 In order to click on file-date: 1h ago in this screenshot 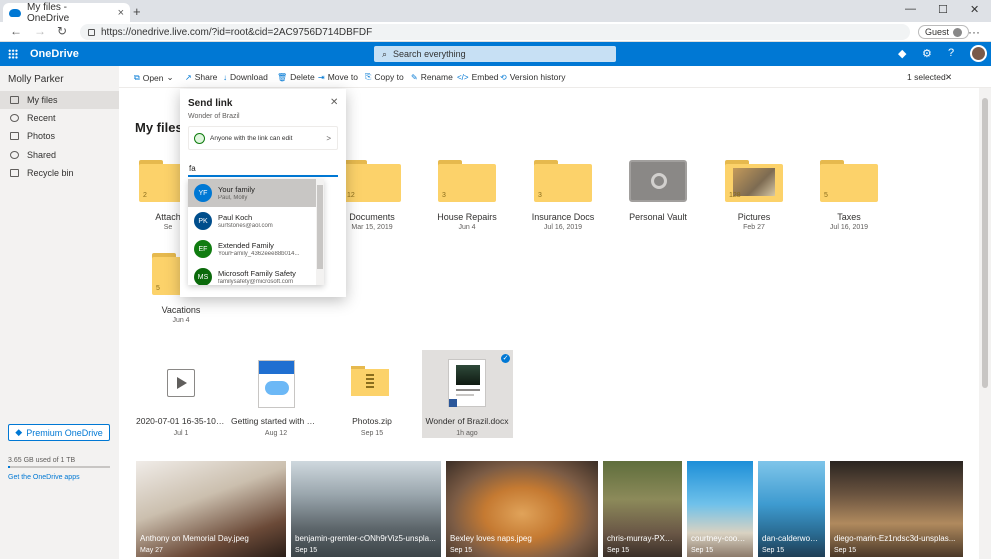, I will do `click(467, 433)`.